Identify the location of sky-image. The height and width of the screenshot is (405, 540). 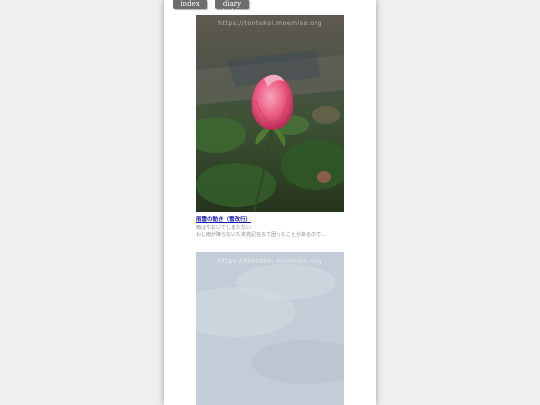
(270, 328).